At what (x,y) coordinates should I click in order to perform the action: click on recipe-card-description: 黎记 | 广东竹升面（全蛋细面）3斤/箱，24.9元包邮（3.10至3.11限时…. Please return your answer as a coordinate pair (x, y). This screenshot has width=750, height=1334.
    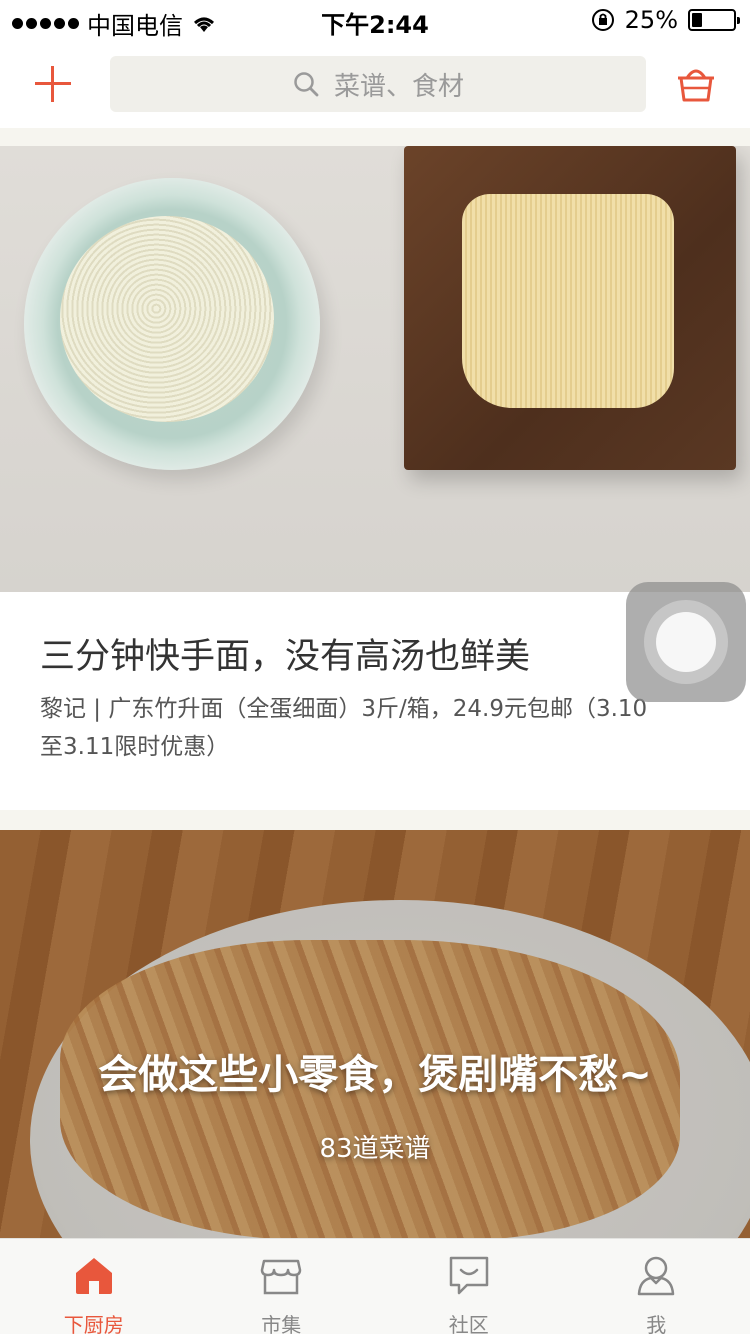
    Looking at the image, I should click on (344, 728).